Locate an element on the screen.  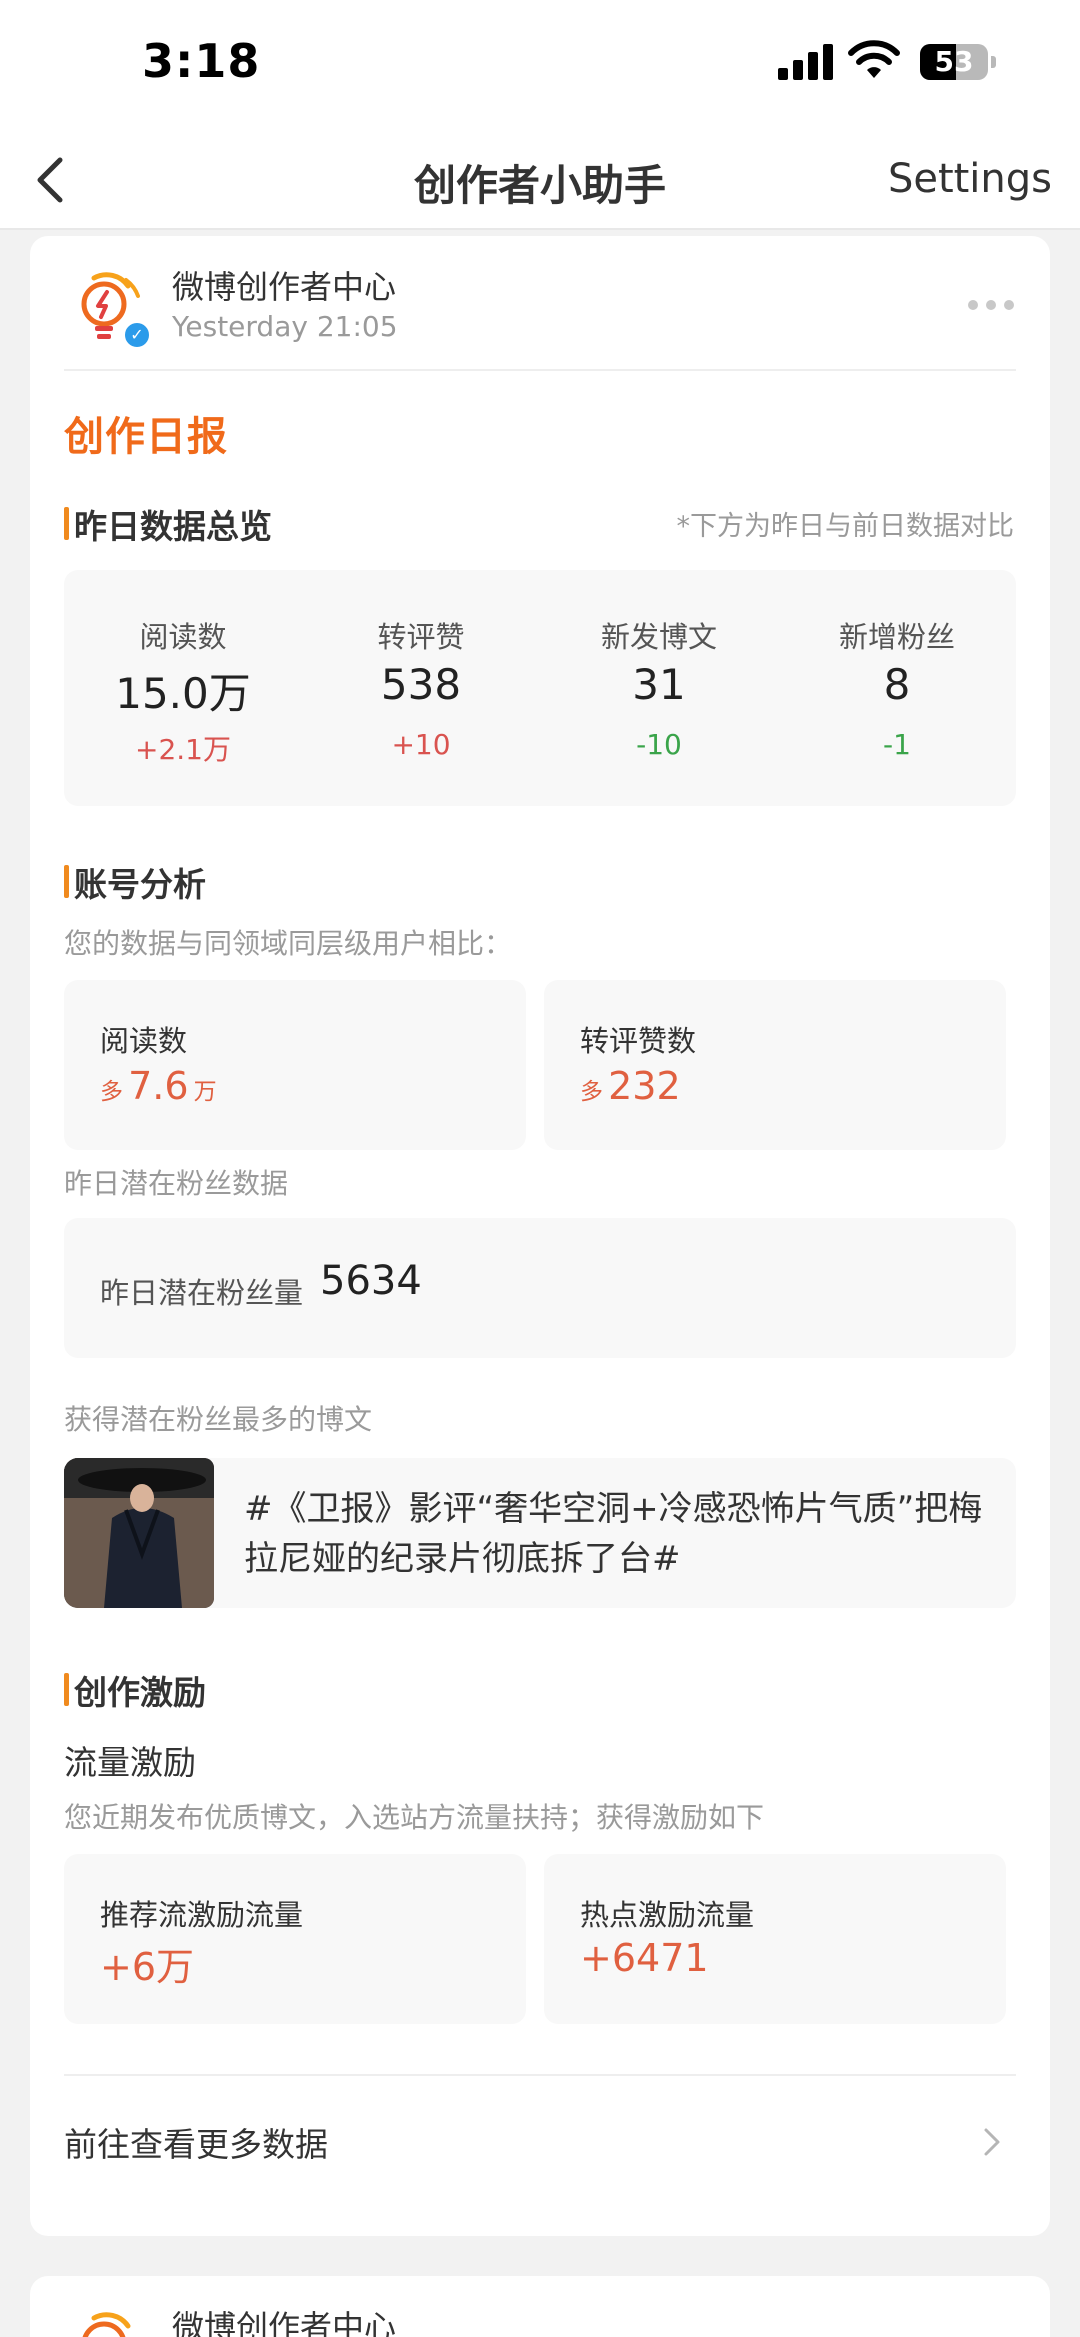
reward-value: +6471 is located at coordinates (644, 1958).